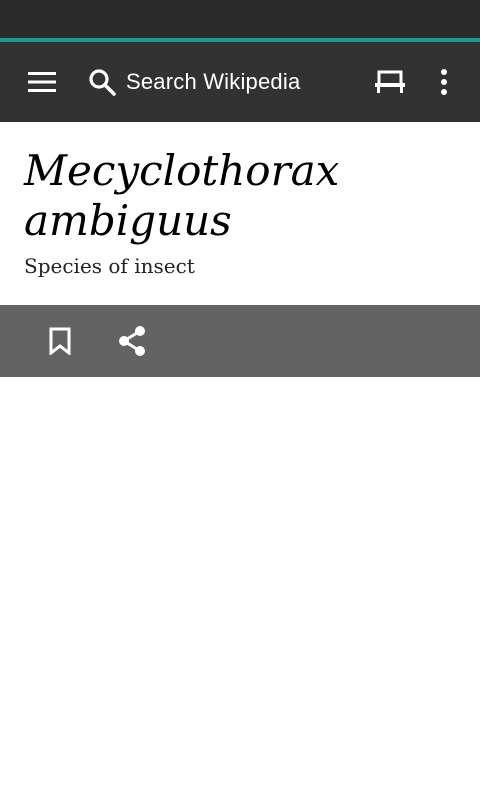 The image size is (480, 800). What do you see at coordinates (109, 266) in the screenshot?
I see `article-description: Species of insect` at bounding box center [109, 266].